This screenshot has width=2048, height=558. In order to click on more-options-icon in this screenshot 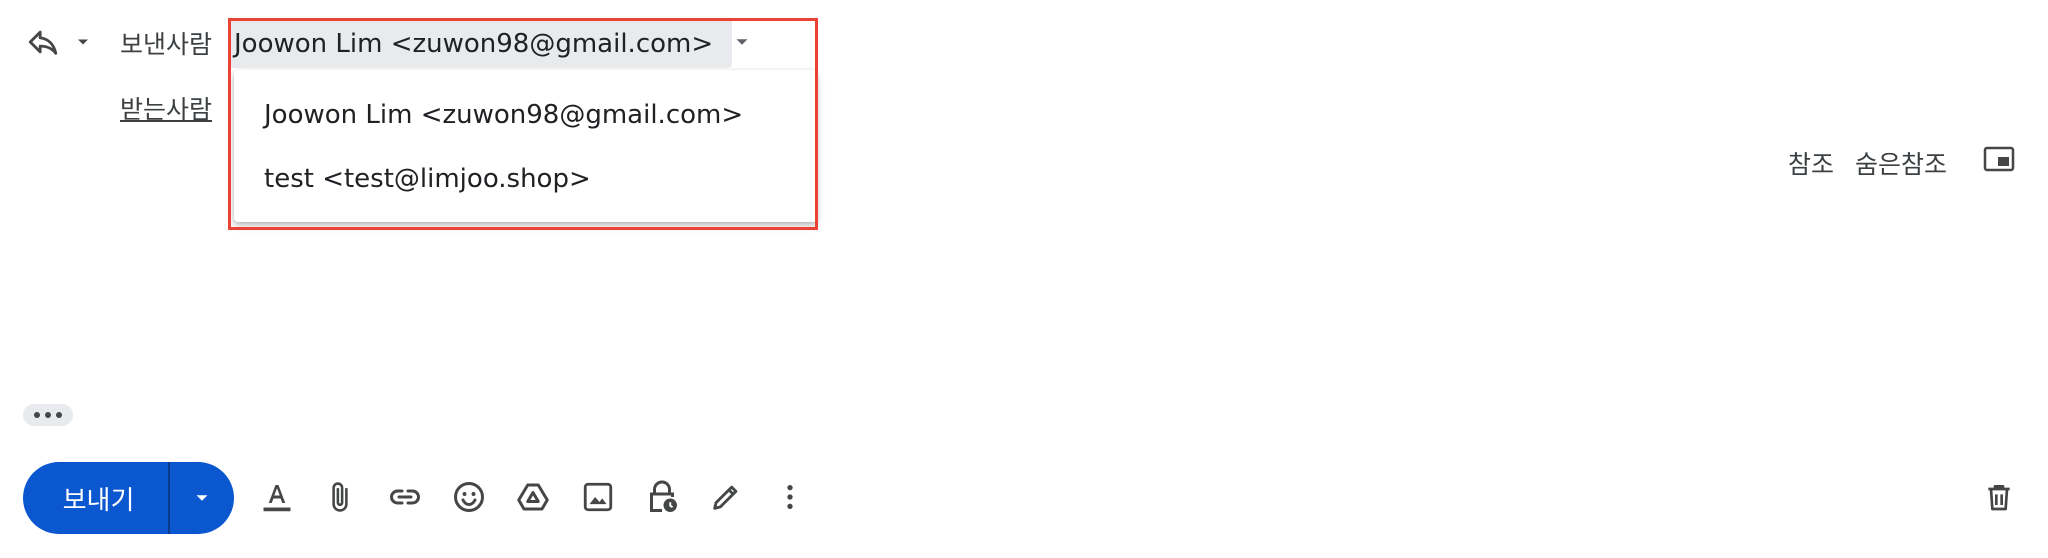, I will do `click(790, 497)`.